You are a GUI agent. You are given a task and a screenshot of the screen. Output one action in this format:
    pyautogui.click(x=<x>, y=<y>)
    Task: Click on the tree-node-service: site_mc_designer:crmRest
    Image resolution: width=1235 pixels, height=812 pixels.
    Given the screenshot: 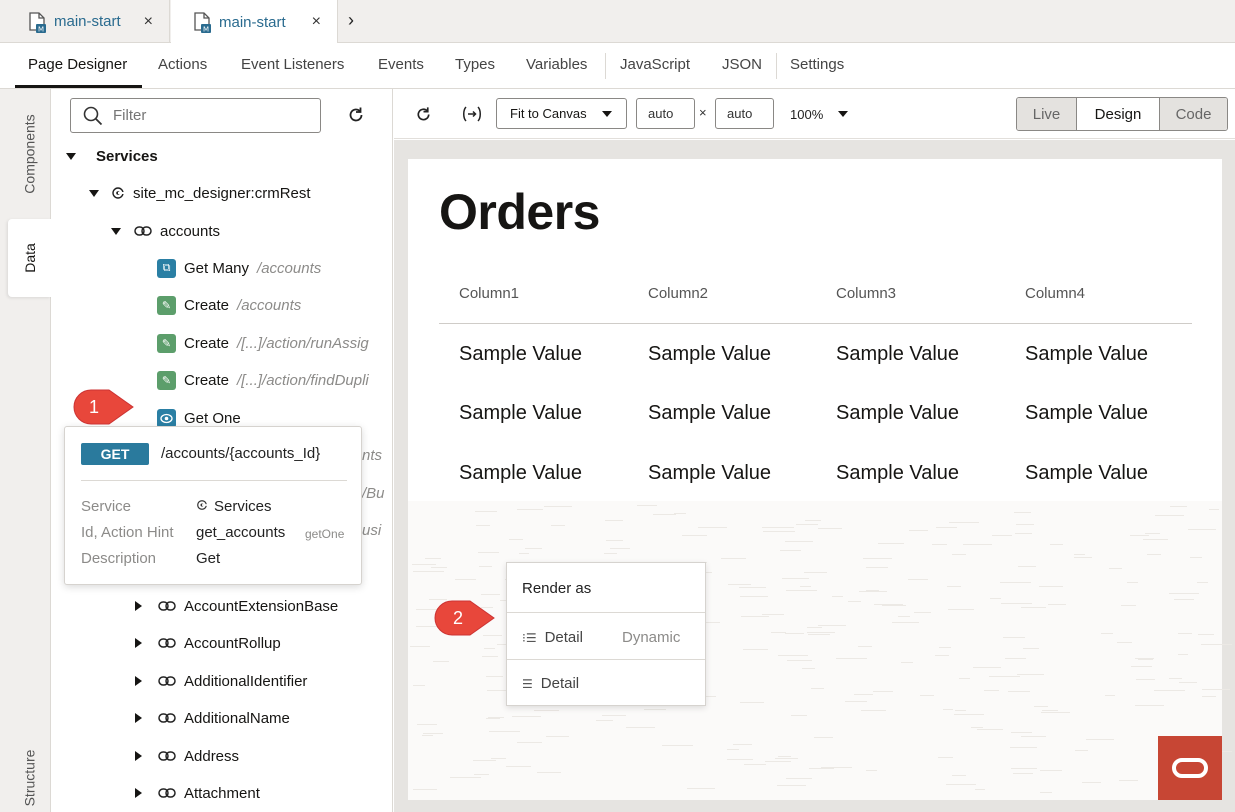 What is the action you would take?
    pyautogui.click(x=200, y=193)
    